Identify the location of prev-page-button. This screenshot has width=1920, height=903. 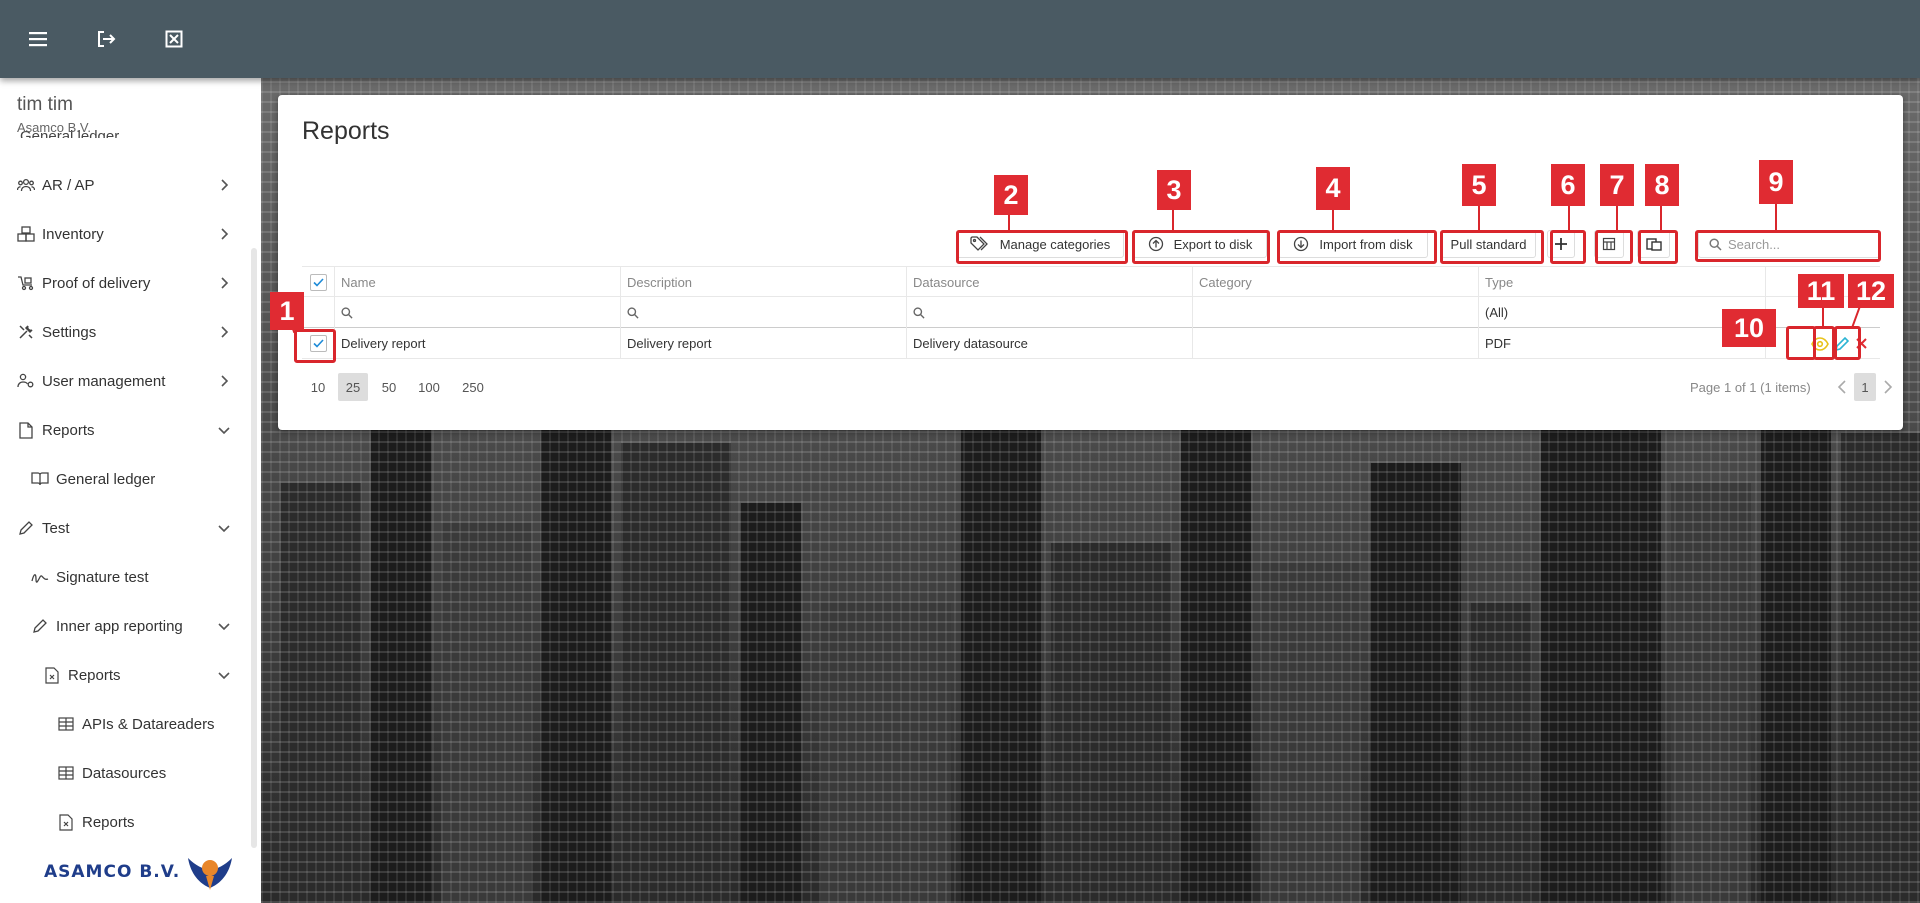
(1842, 387).